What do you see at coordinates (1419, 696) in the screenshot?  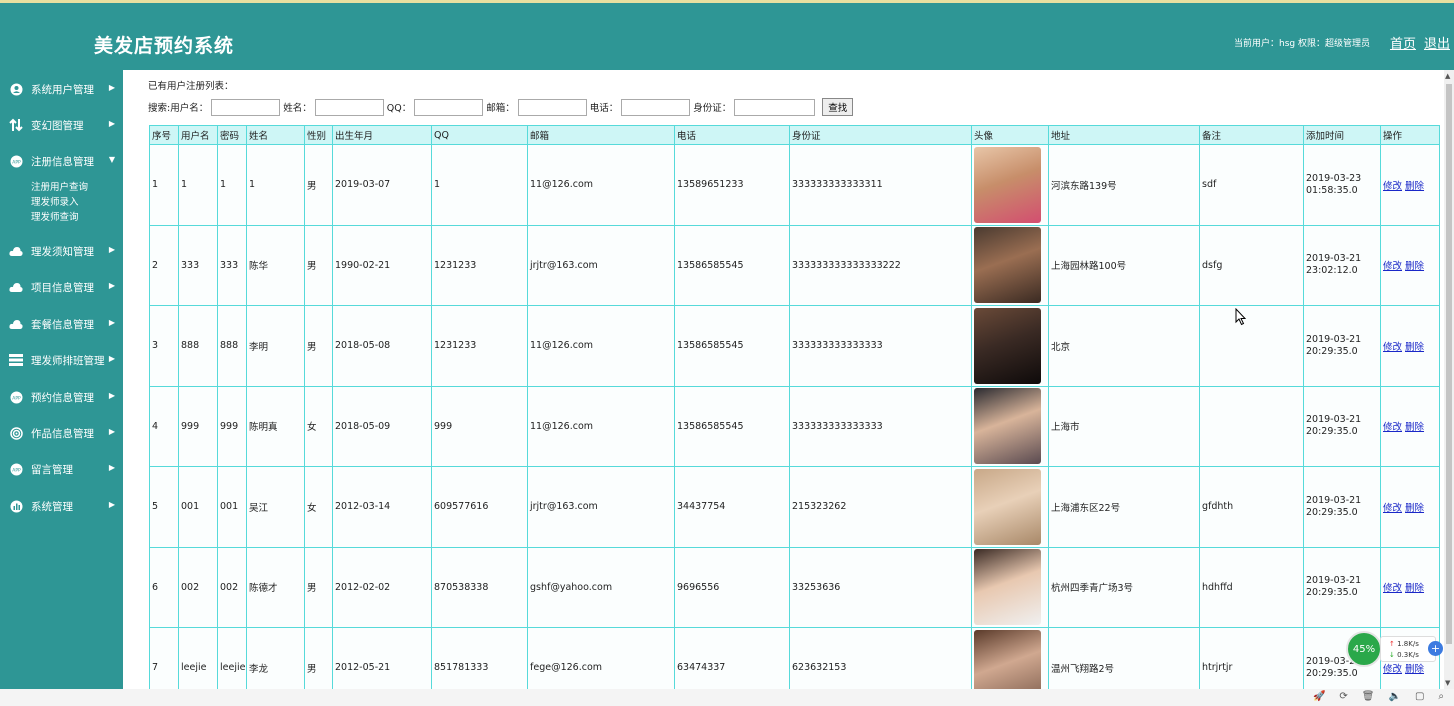 I see `window-icon: ▢` at bounding box center [1419, 696].